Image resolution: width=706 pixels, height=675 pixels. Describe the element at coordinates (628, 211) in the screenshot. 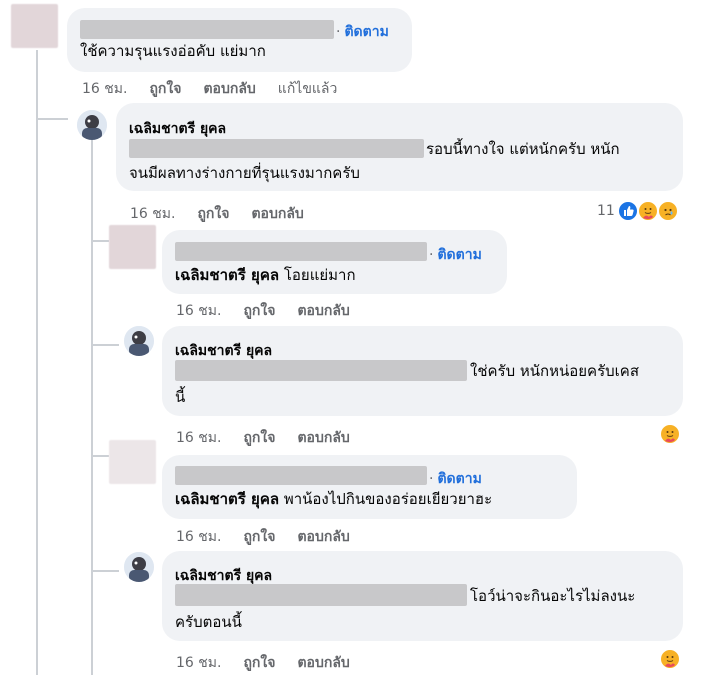

I see `like-icon` at that location.